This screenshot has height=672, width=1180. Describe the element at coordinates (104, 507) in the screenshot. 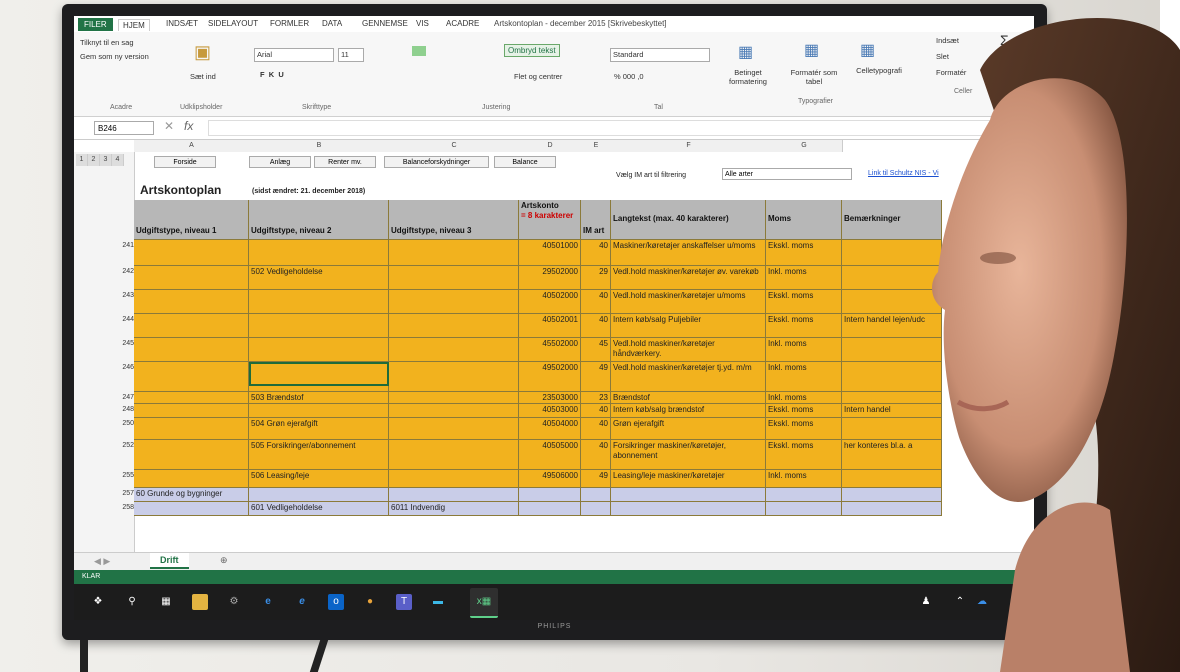

I see `row-number: 258` at that location.